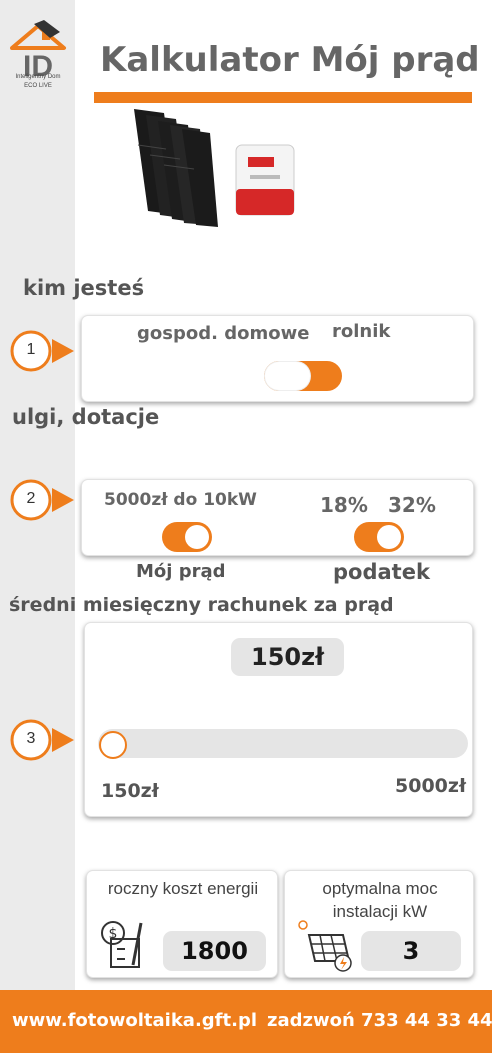  What do you see at coordinates (344, 505) in the screenshot?
I see `tax-rate-low: 18%` at bounding box center [344, 505].